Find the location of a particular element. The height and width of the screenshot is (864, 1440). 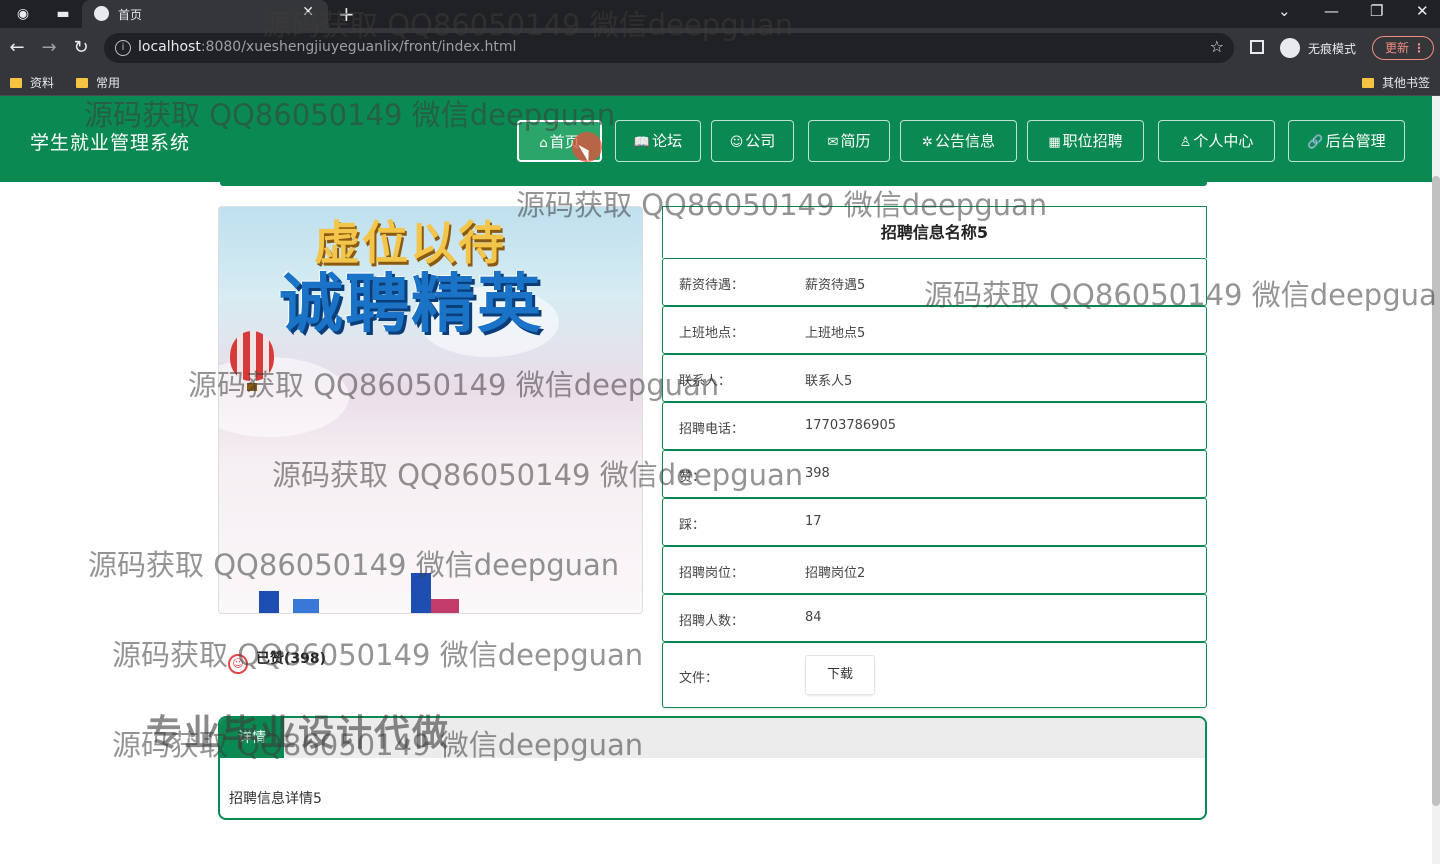

url-host: localhost is located at coordinates (169, 47).